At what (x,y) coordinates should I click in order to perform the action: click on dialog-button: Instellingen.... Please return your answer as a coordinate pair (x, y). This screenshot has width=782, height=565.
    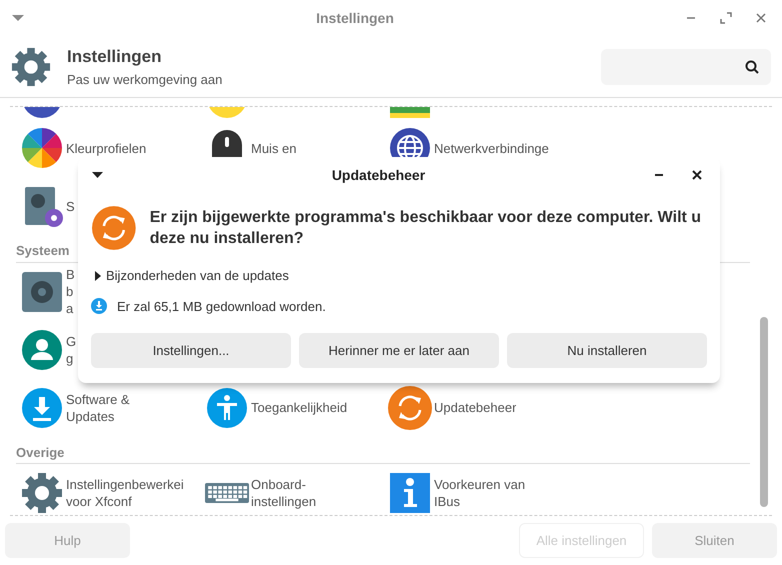
    Looking at the image, I should click on (191, 350).